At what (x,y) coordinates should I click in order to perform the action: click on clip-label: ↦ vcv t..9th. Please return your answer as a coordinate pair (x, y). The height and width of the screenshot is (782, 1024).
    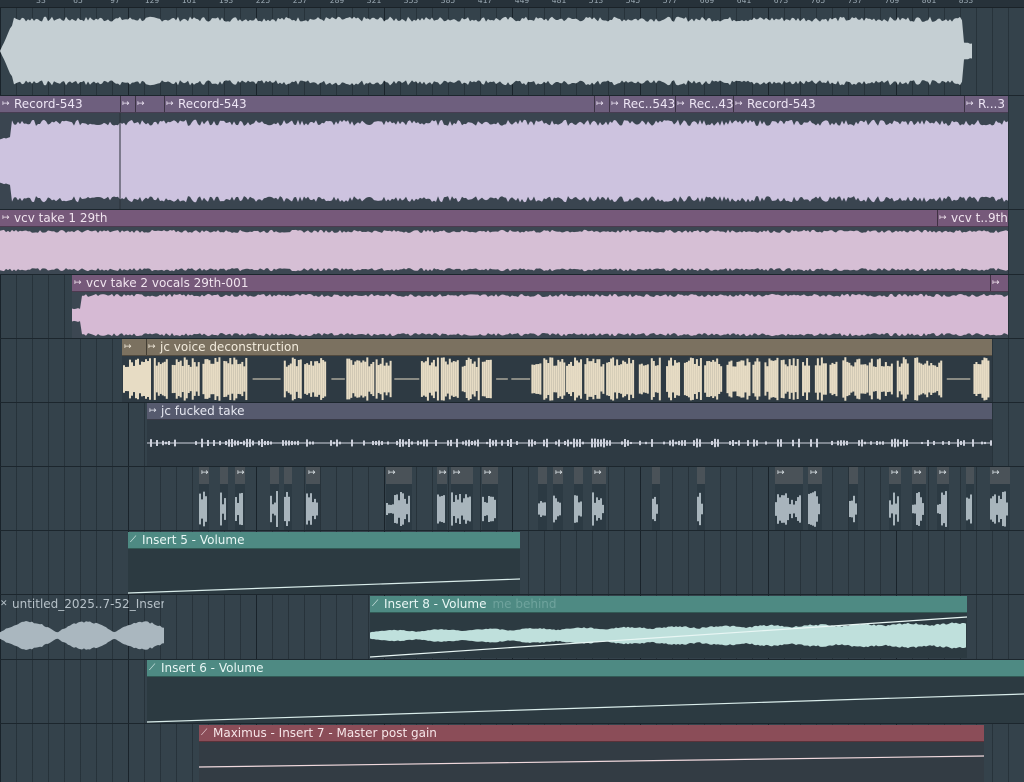
    Looking at the image, I should click on (973, 218).